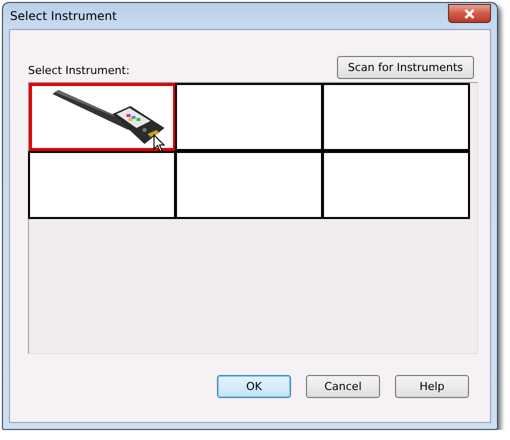 The height and width of the screenshot is (440, 510). What do you see at coordinates (79, 70) in the screenshot?
I see `select-instrument-label: Select Instrument:` at bounding box center [79, 70].